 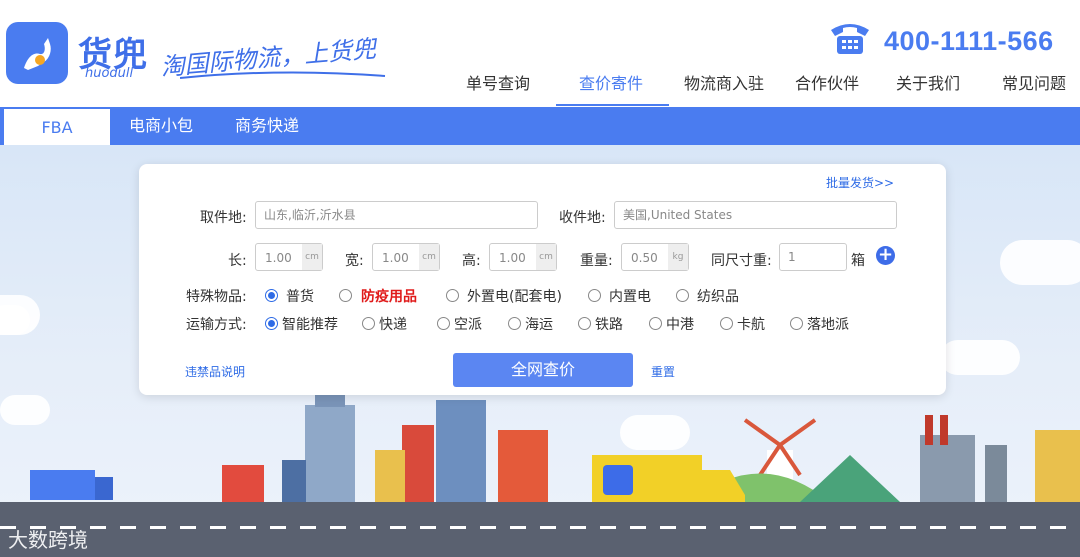 What do you see at coordinates (751, 324) in the screenshot?
I see `option-truck-freight: 卡航` at bounding box center [751, 324].